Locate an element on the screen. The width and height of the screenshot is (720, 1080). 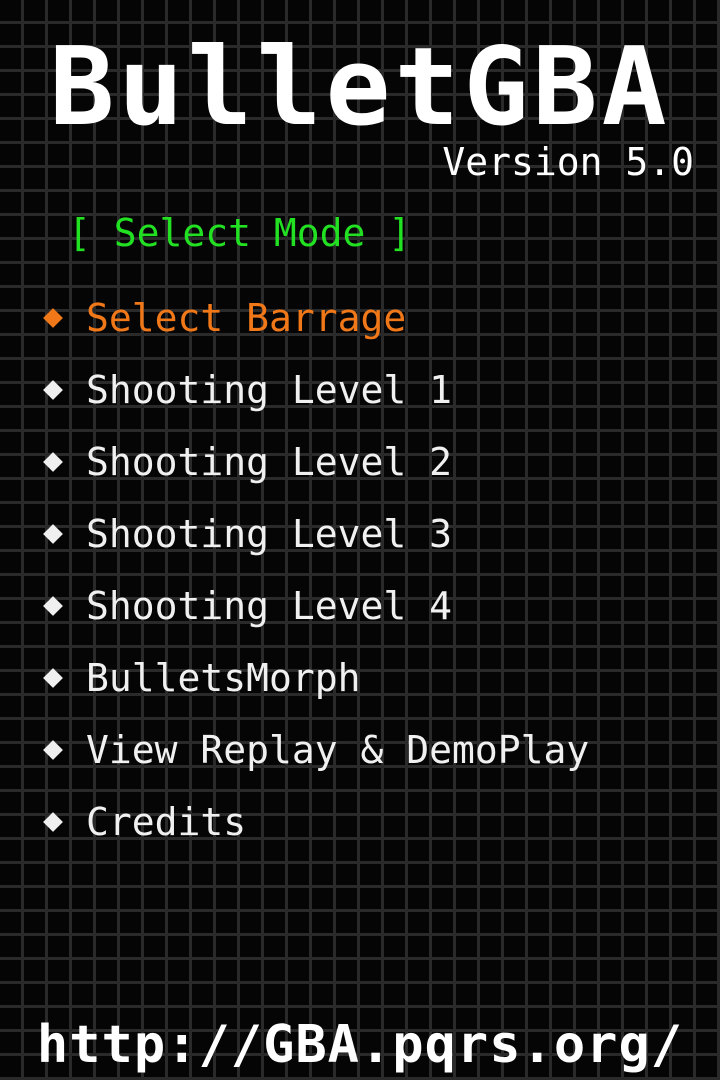
menu-item-label: View Replay & DemoPlay is located at coordinates (338, 750).